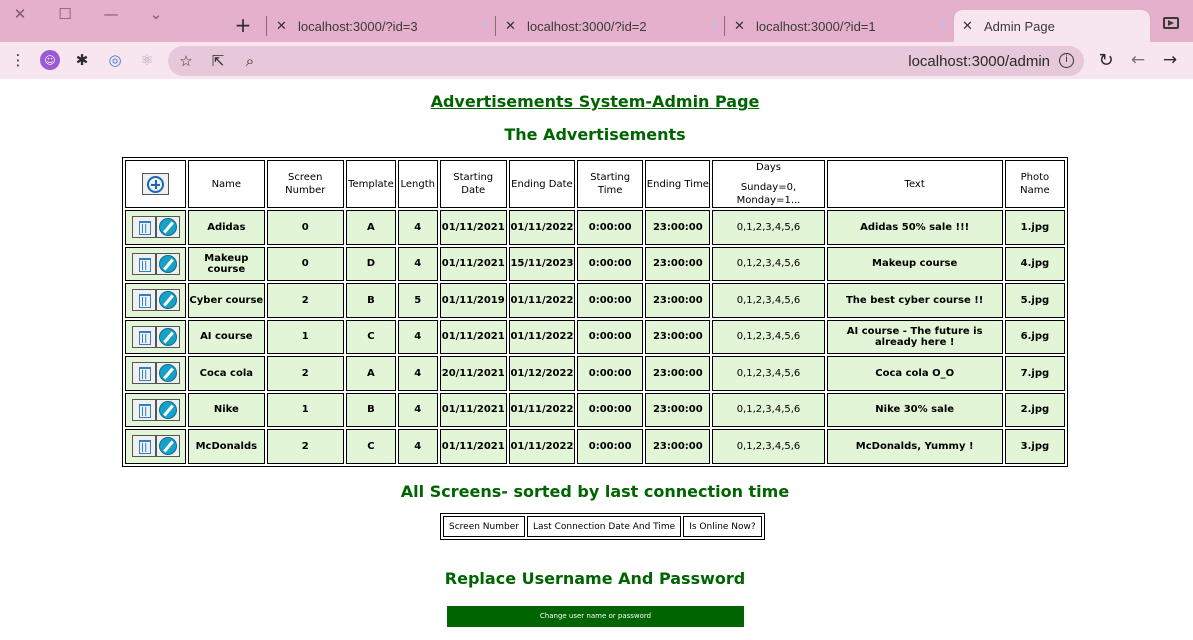 The height and width of the screenshot is (640, 1193). What do you see at coordinates (65, 14) in the screenshot?
I see `maximize-icon: ☐` at bounding box center [65, 14].